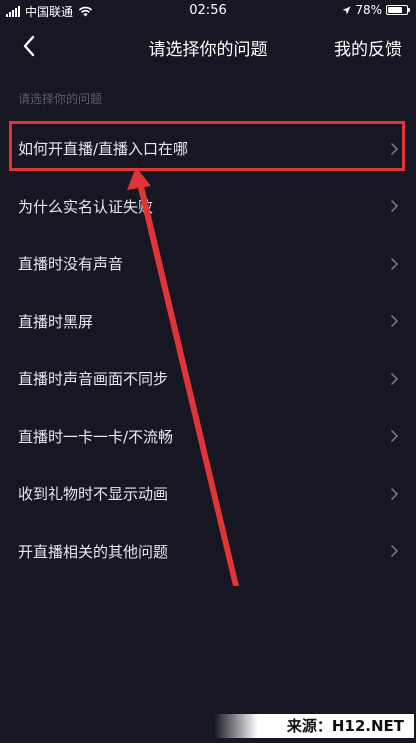 The image size is (416, 743). Describe the element at coordinates (60, 99) in the screenshot. I see `section-header: 请选择你的问题` at that location.